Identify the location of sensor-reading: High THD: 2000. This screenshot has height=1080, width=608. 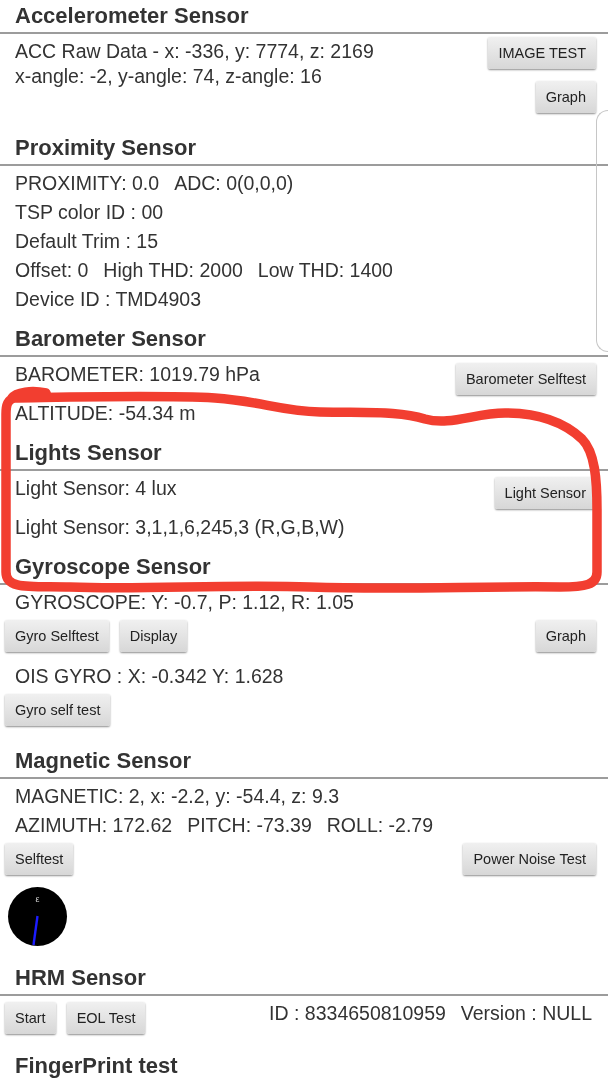
(173, 270).